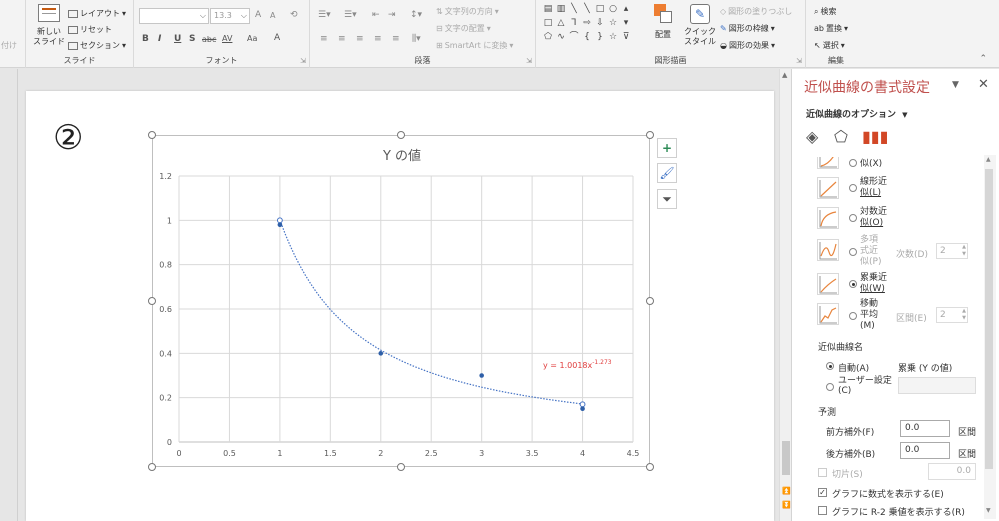 The image size is (999, 521). I want to click on resize-handle-nw, so click(152, 135).